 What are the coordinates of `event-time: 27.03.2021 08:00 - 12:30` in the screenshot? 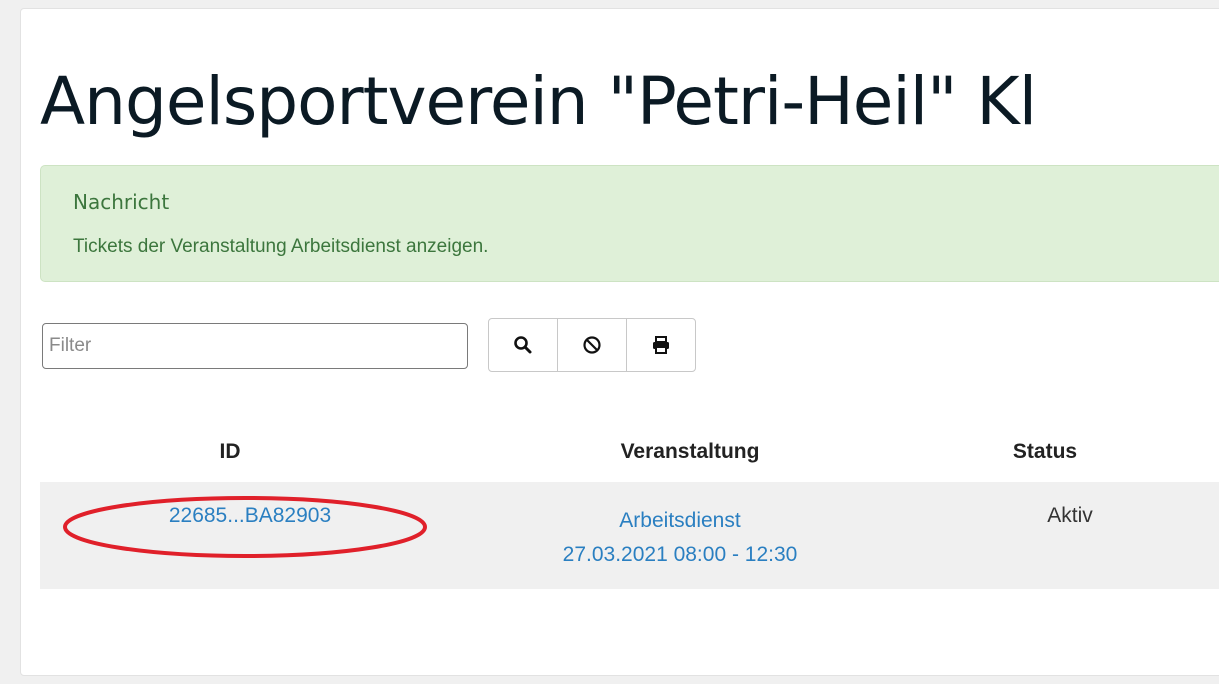 It's located at (680, 554).